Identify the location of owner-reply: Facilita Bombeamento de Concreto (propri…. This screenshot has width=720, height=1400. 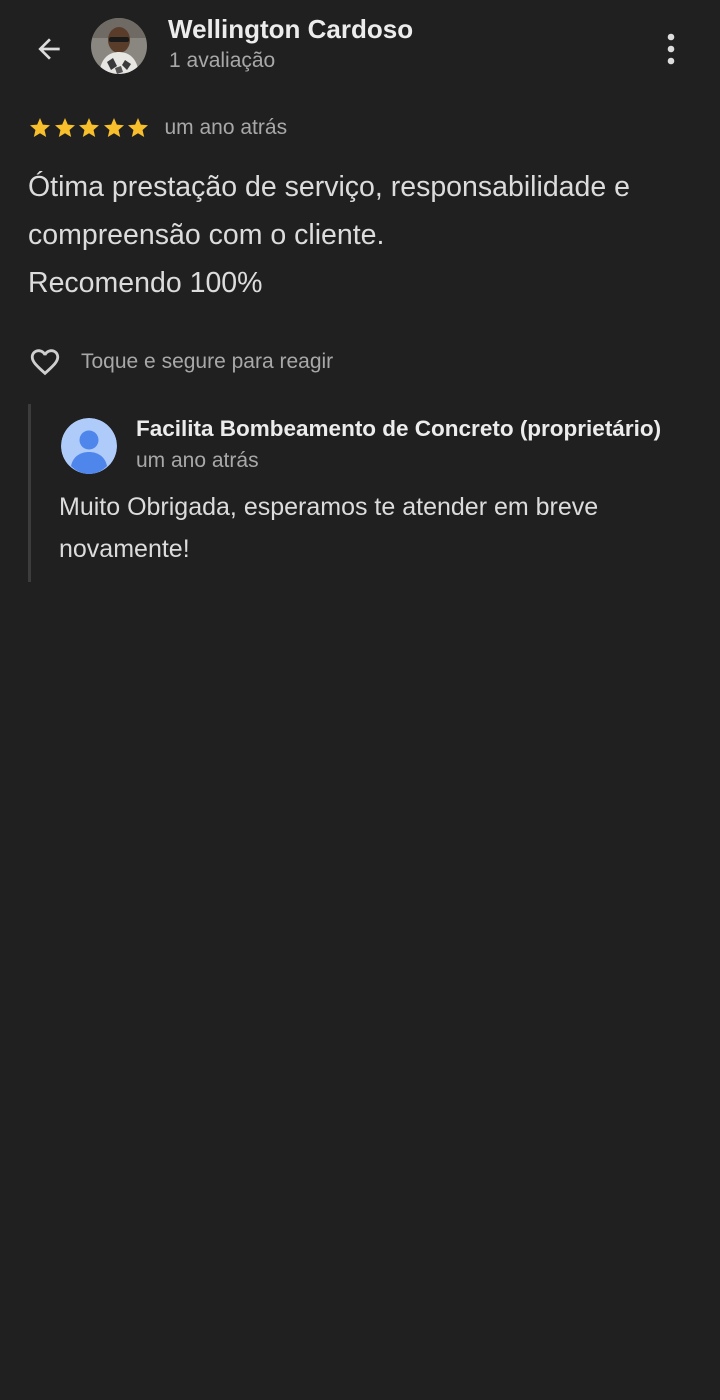
(364, 493).